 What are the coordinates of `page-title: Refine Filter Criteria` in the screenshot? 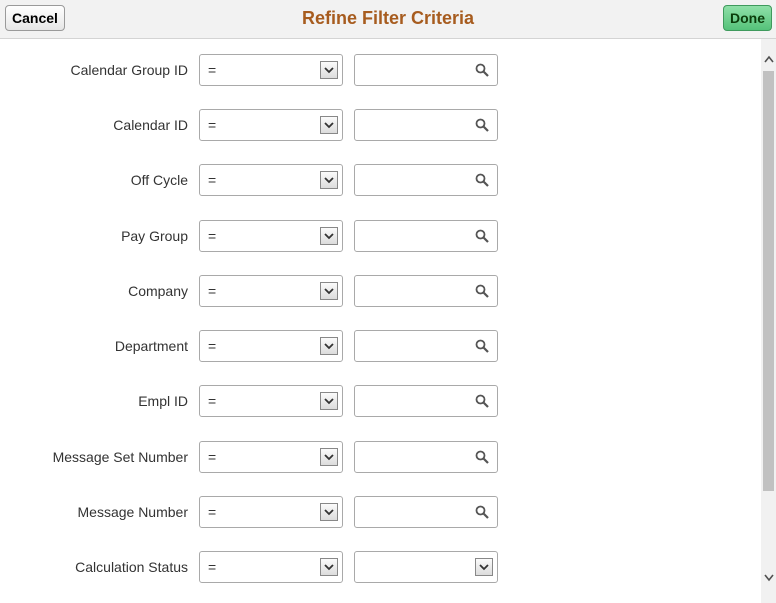 It's located at (388, 18).